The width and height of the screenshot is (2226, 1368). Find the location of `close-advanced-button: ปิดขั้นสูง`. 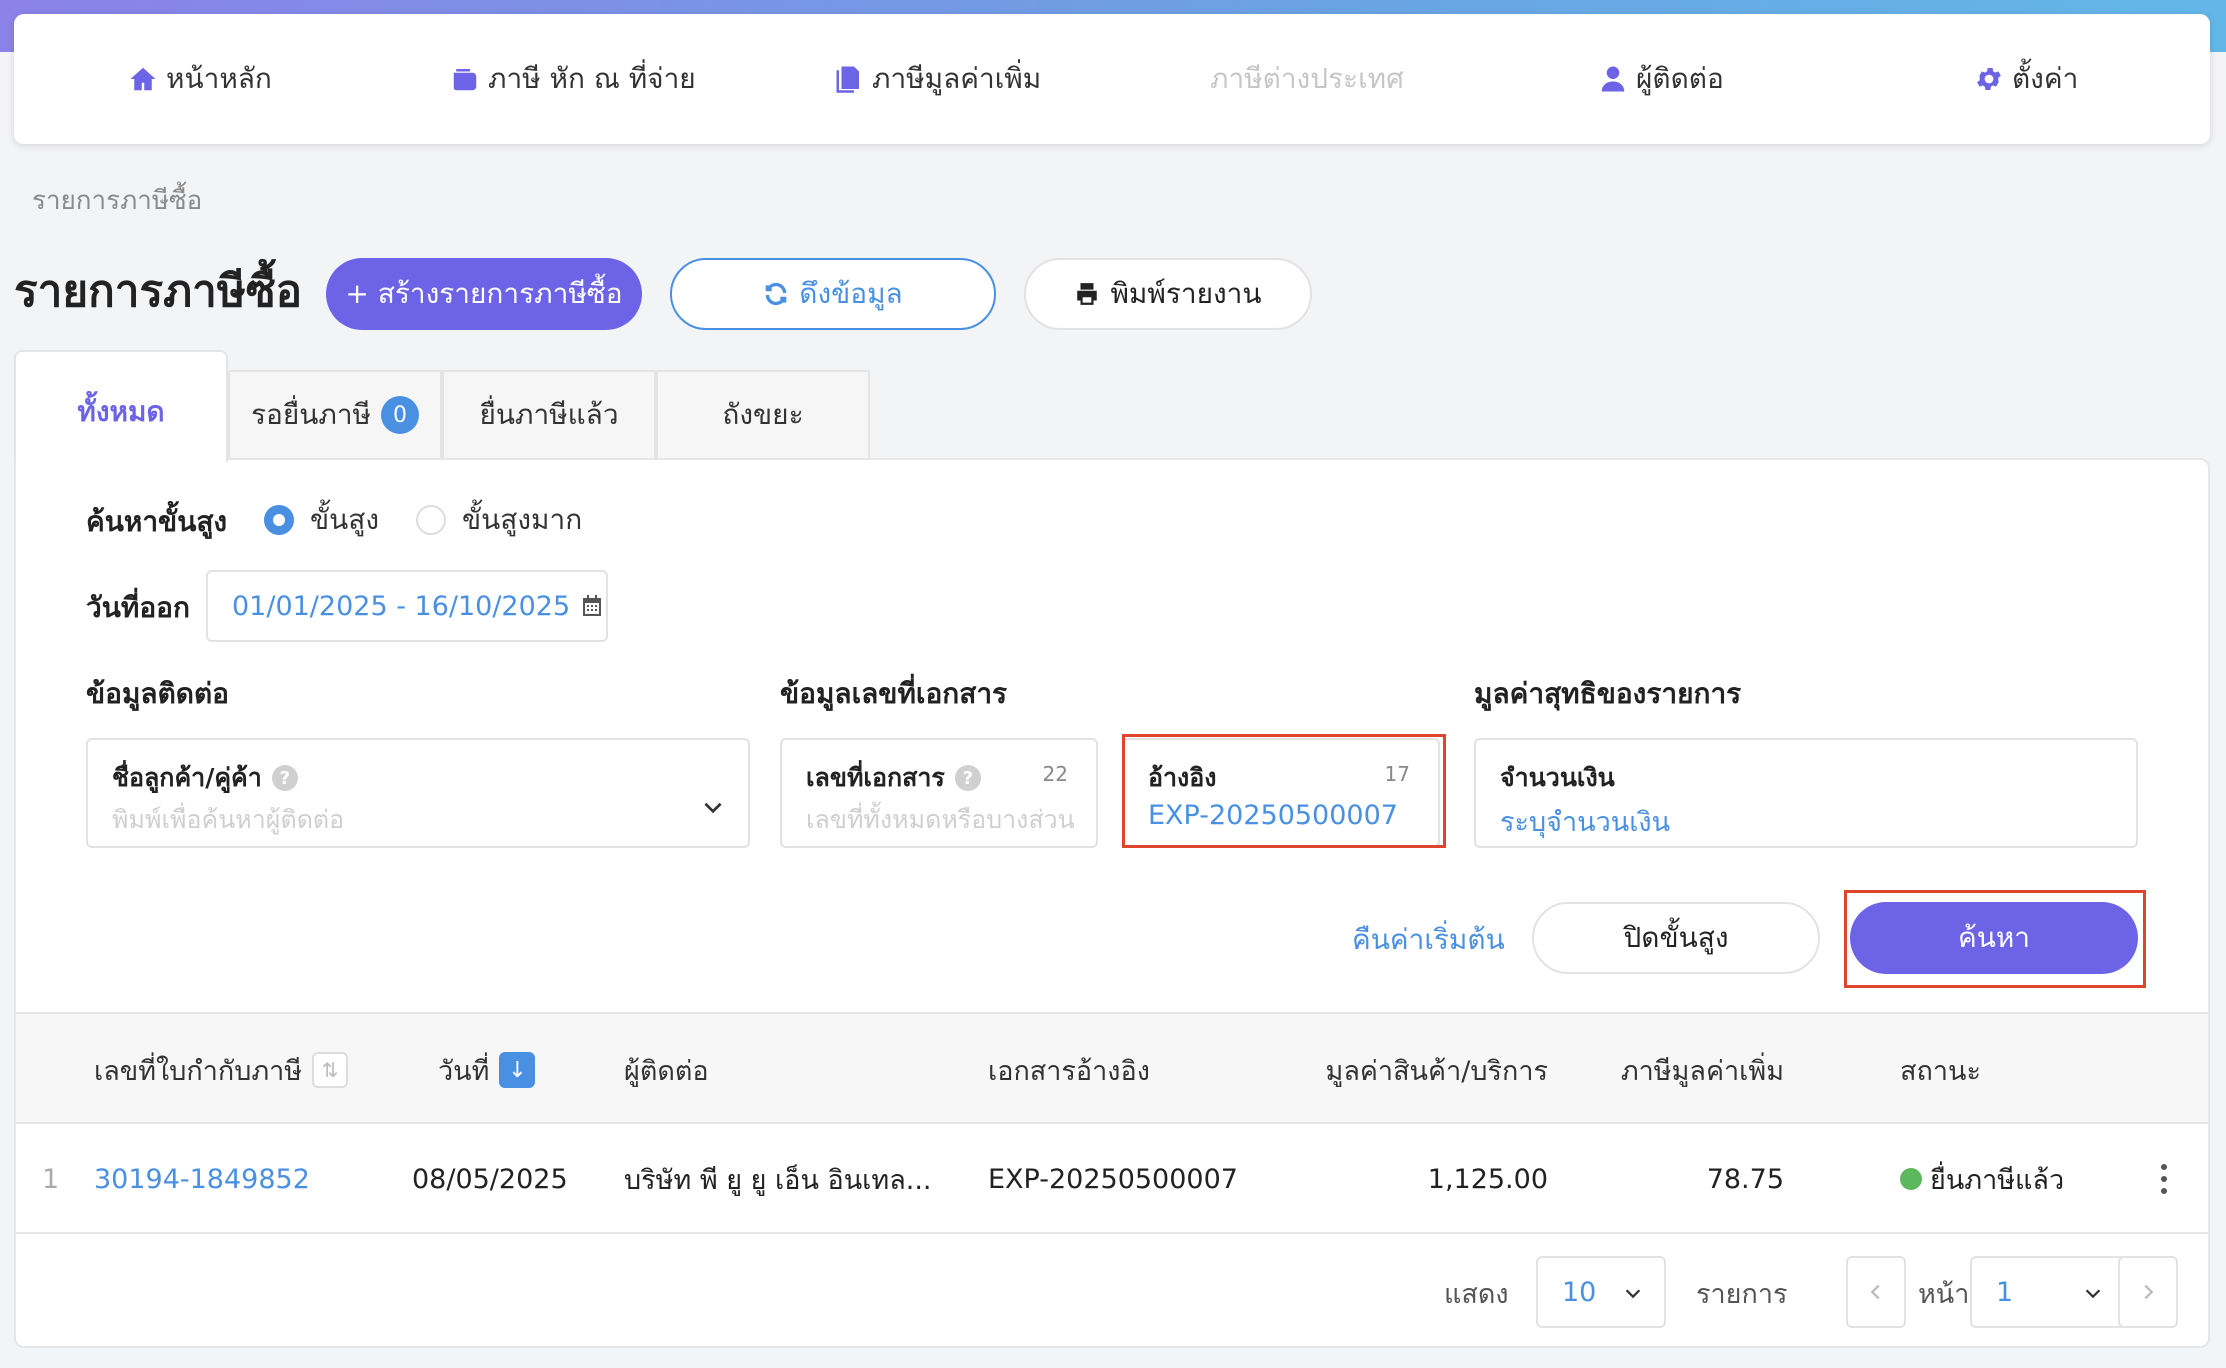

close-advanced-button: ปิดขั้นสูง is located at coordinates (1676, 938).